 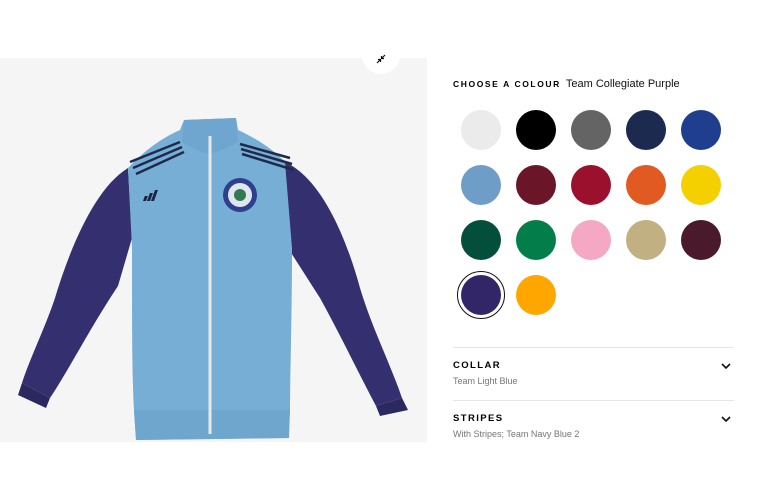 What do you see at coordinates (481, 185) in the screenshot?
I see `colour-swatch-light-blue` at bounding box center [481, 185].